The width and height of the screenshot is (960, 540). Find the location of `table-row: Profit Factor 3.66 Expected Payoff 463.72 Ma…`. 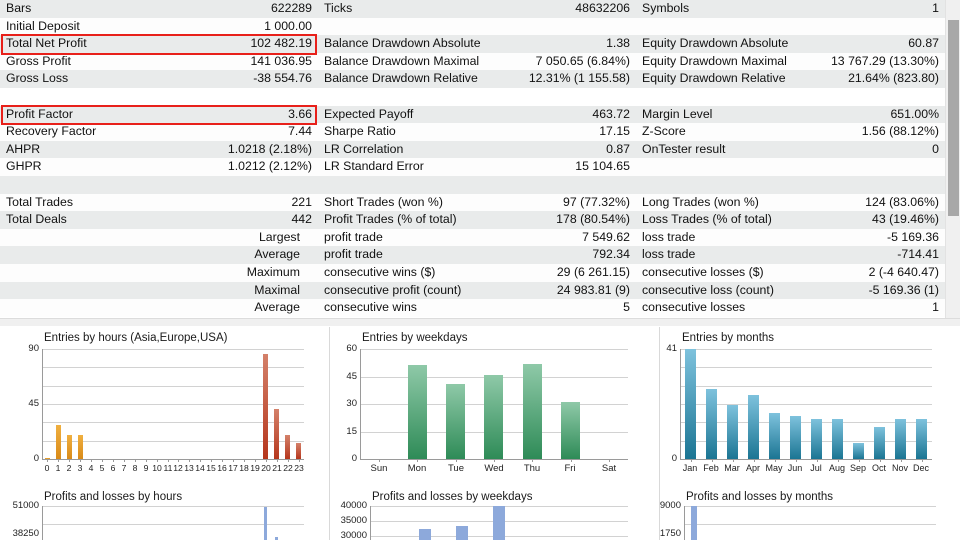

table-row: Profit Factor 3.66 Expected Payoff 463.72 Ma… is located at coordinates (472, 114).